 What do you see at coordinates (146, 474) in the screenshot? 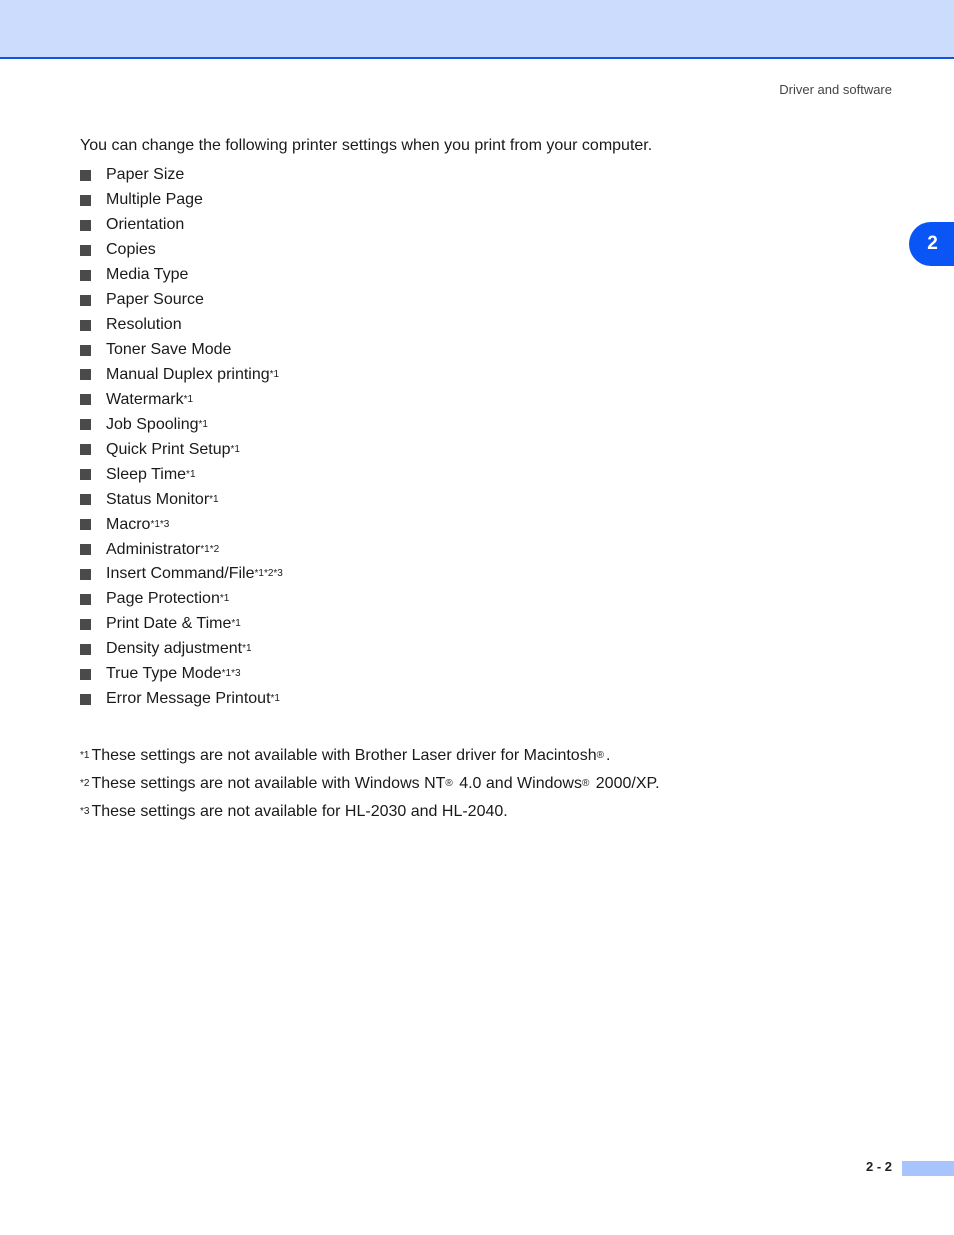
I see `setting-label: Sleep Time` at bounding box center [146, 474].